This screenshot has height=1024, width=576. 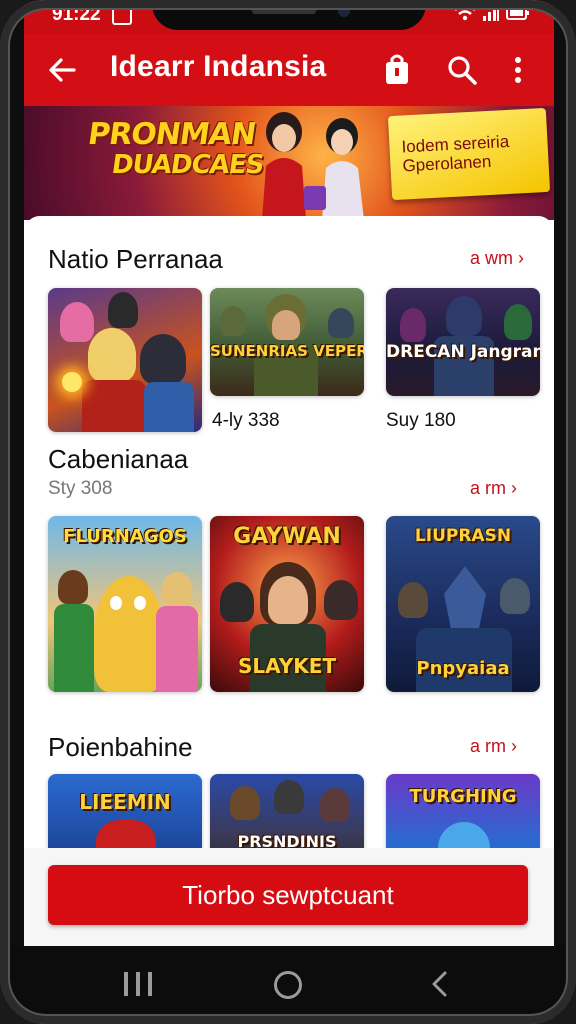 I want to click on wifi-icon, so click(x=465, y=12).